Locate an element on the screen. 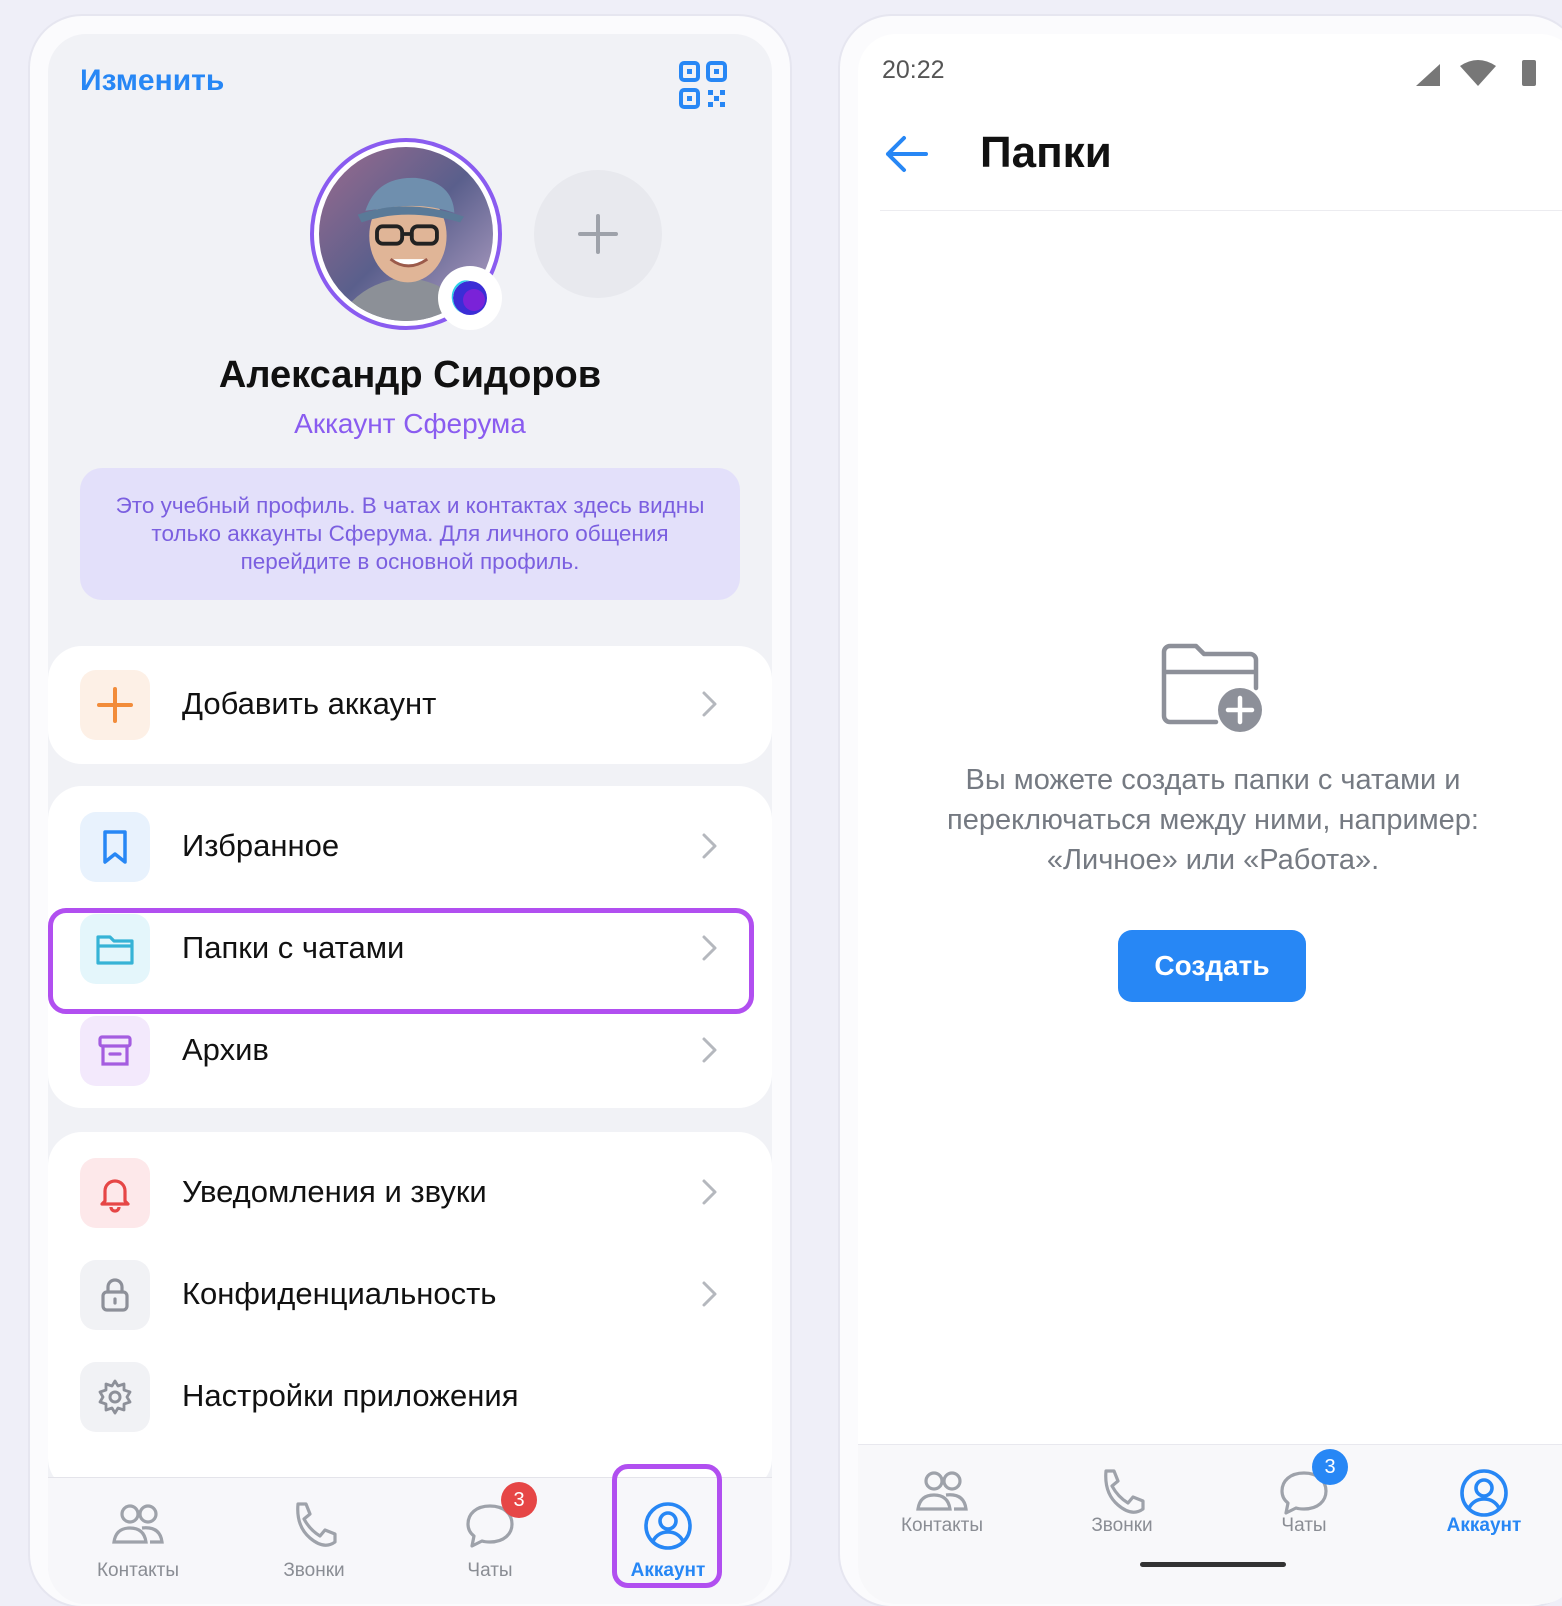 This screenshot has height=1606, width=1562. qr-code-icon is located at coordinates (703, 85).